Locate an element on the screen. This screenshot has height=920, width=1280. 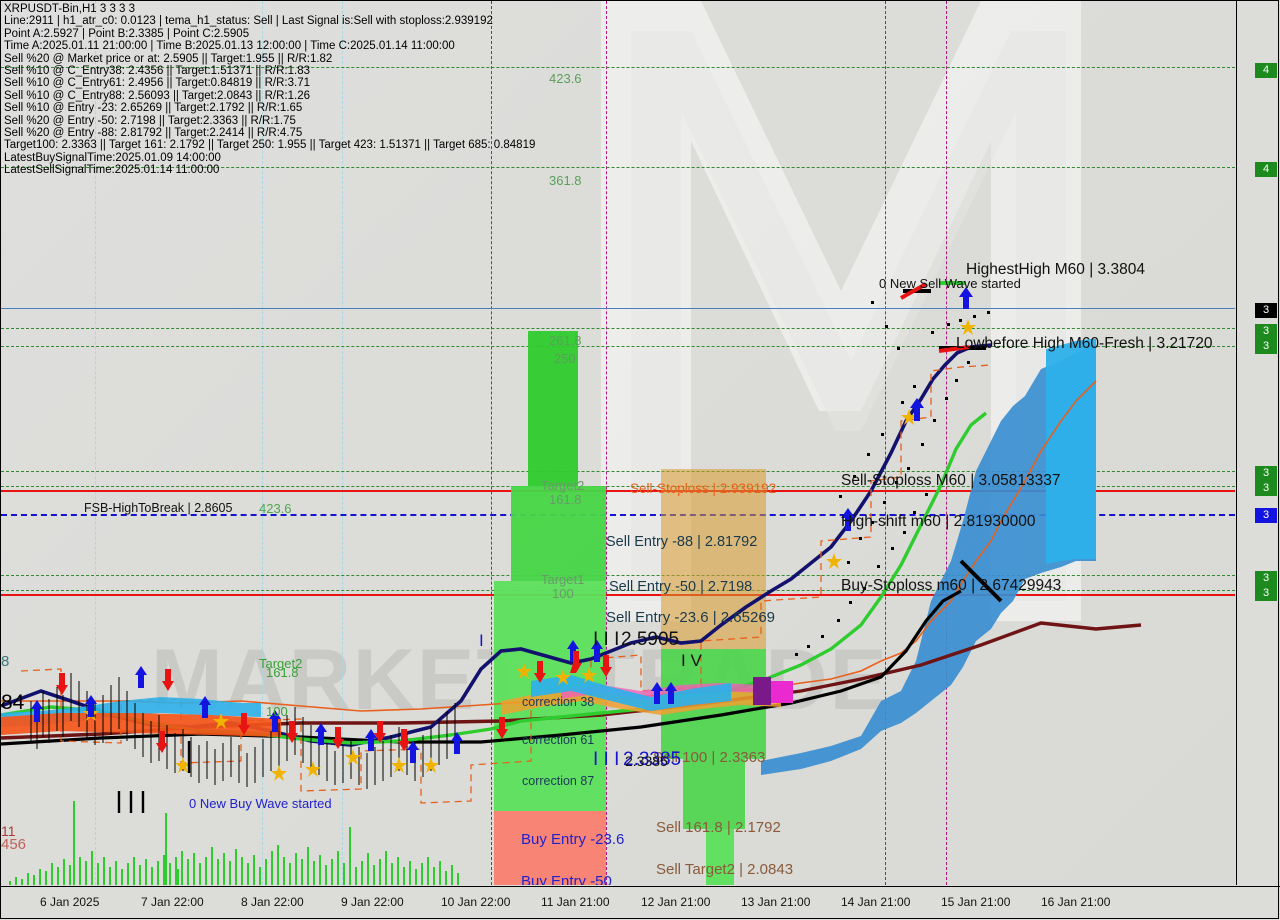
price-label-16: correction 61 is located at coordinates (558, 740).